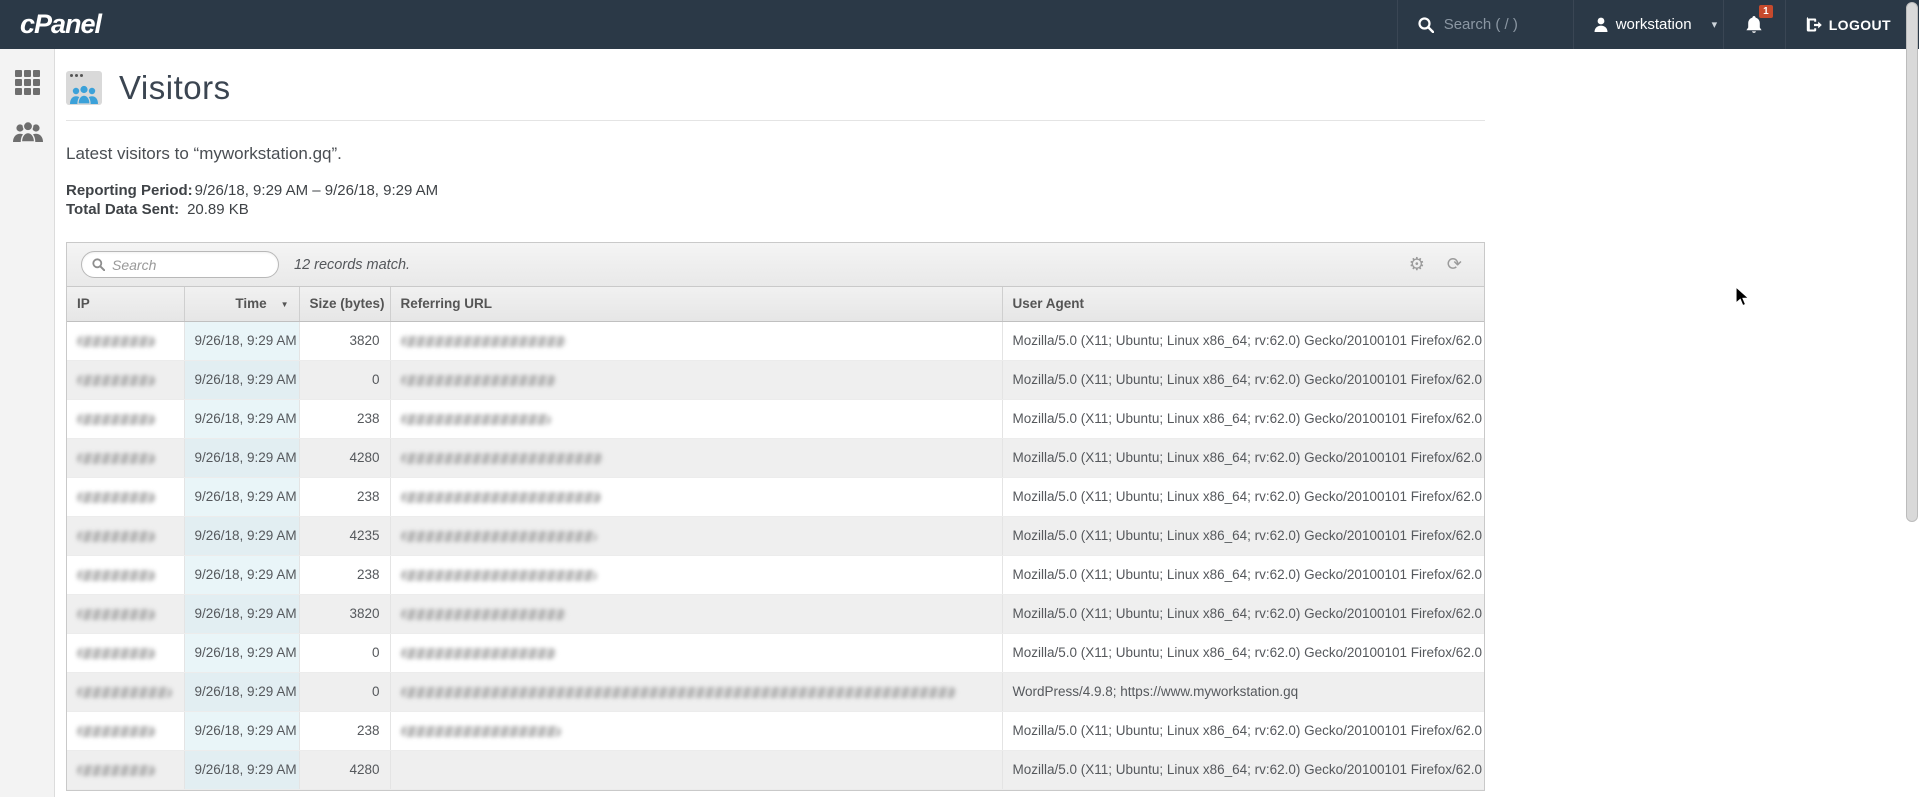  I want to click on notification-count-badge: 1, so click(1766, 11).